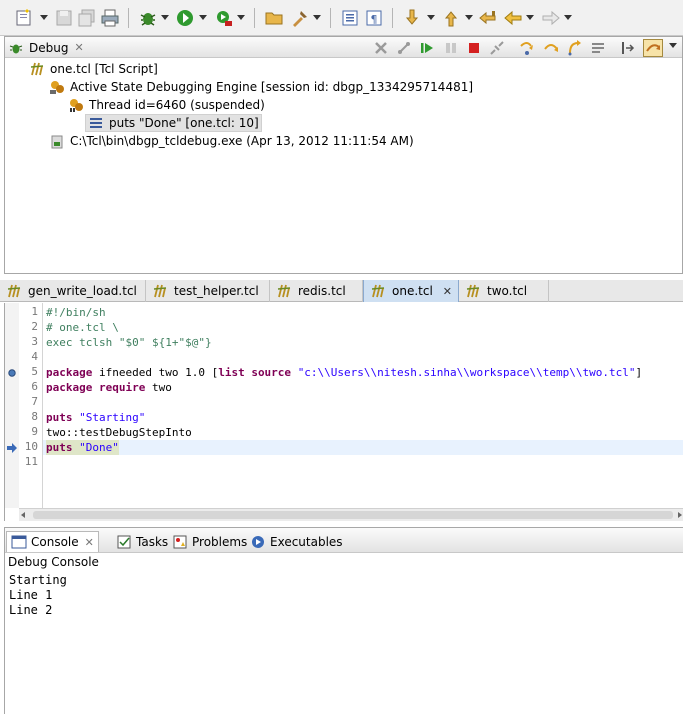 Image resolution: width=683 pixels, height=714 pixels. Describe the element at coordinates (112, 417) in the screenshot. I see `string-token: "Starting"` at that location.